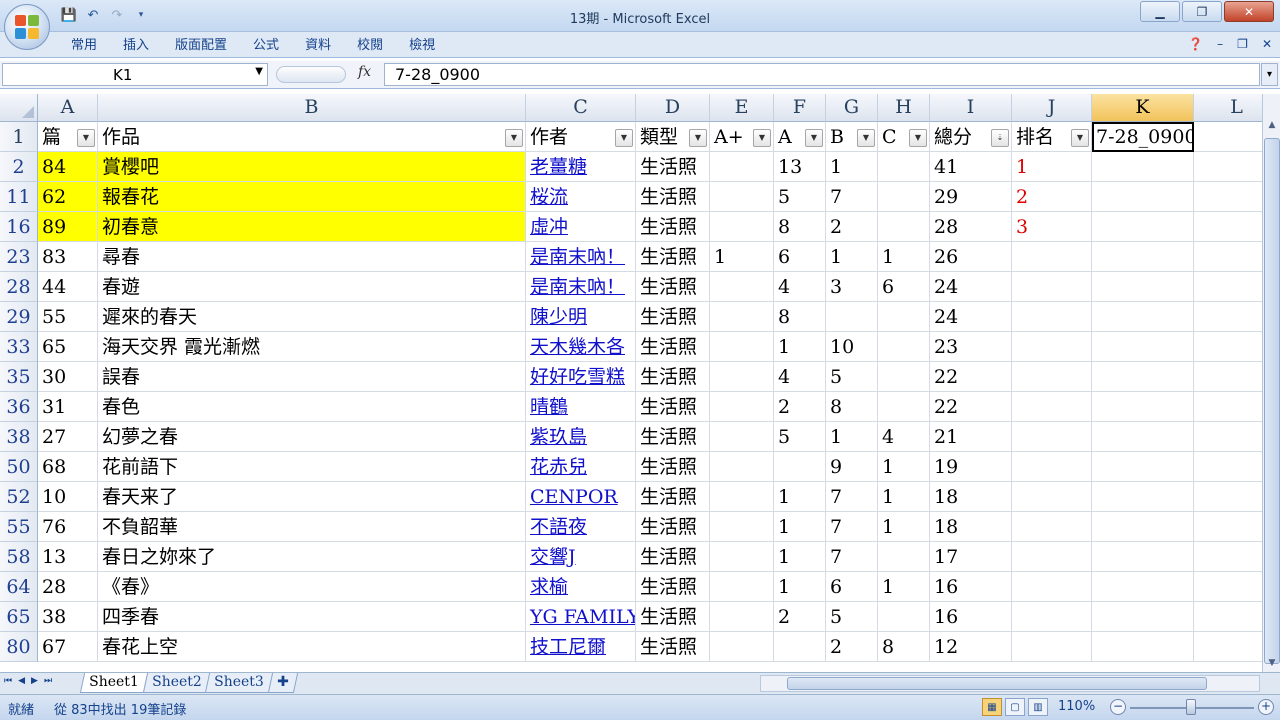 The width and height of the screenshot is (1280, 720). Describe the element at coordinates (581, 227) in the screenshot. I see `cell-c: 虛冲` at that location.